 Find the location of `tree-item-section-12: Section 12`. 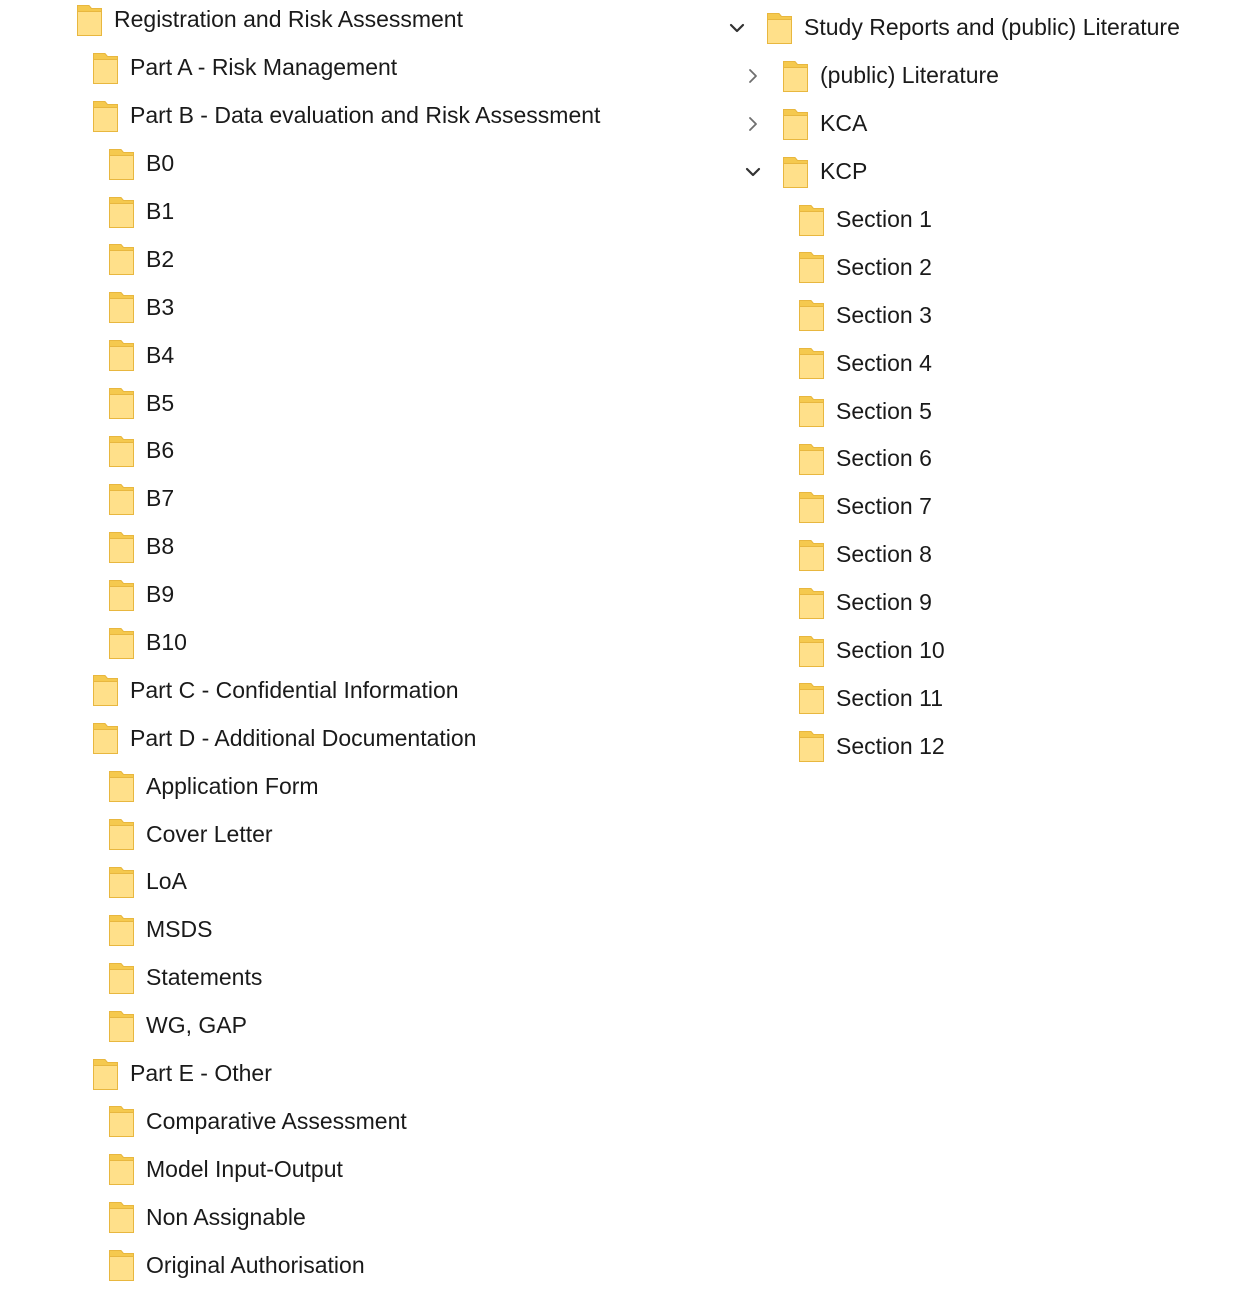

tree-item-section-12: Section 12 is located at coordinates (975, 746).